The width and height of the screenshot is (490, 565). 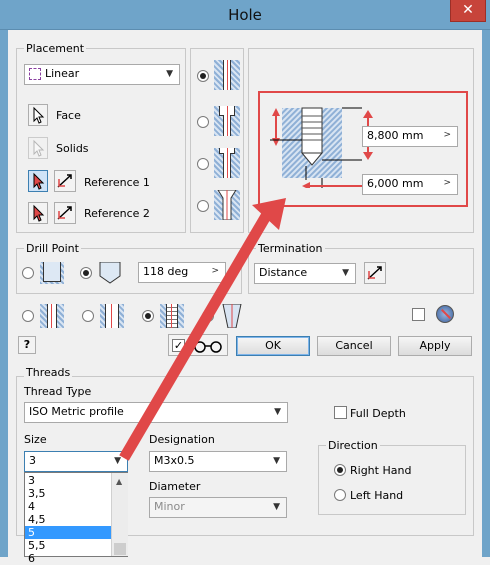 I want to click on face-select-button, so click(x=38, y=115).